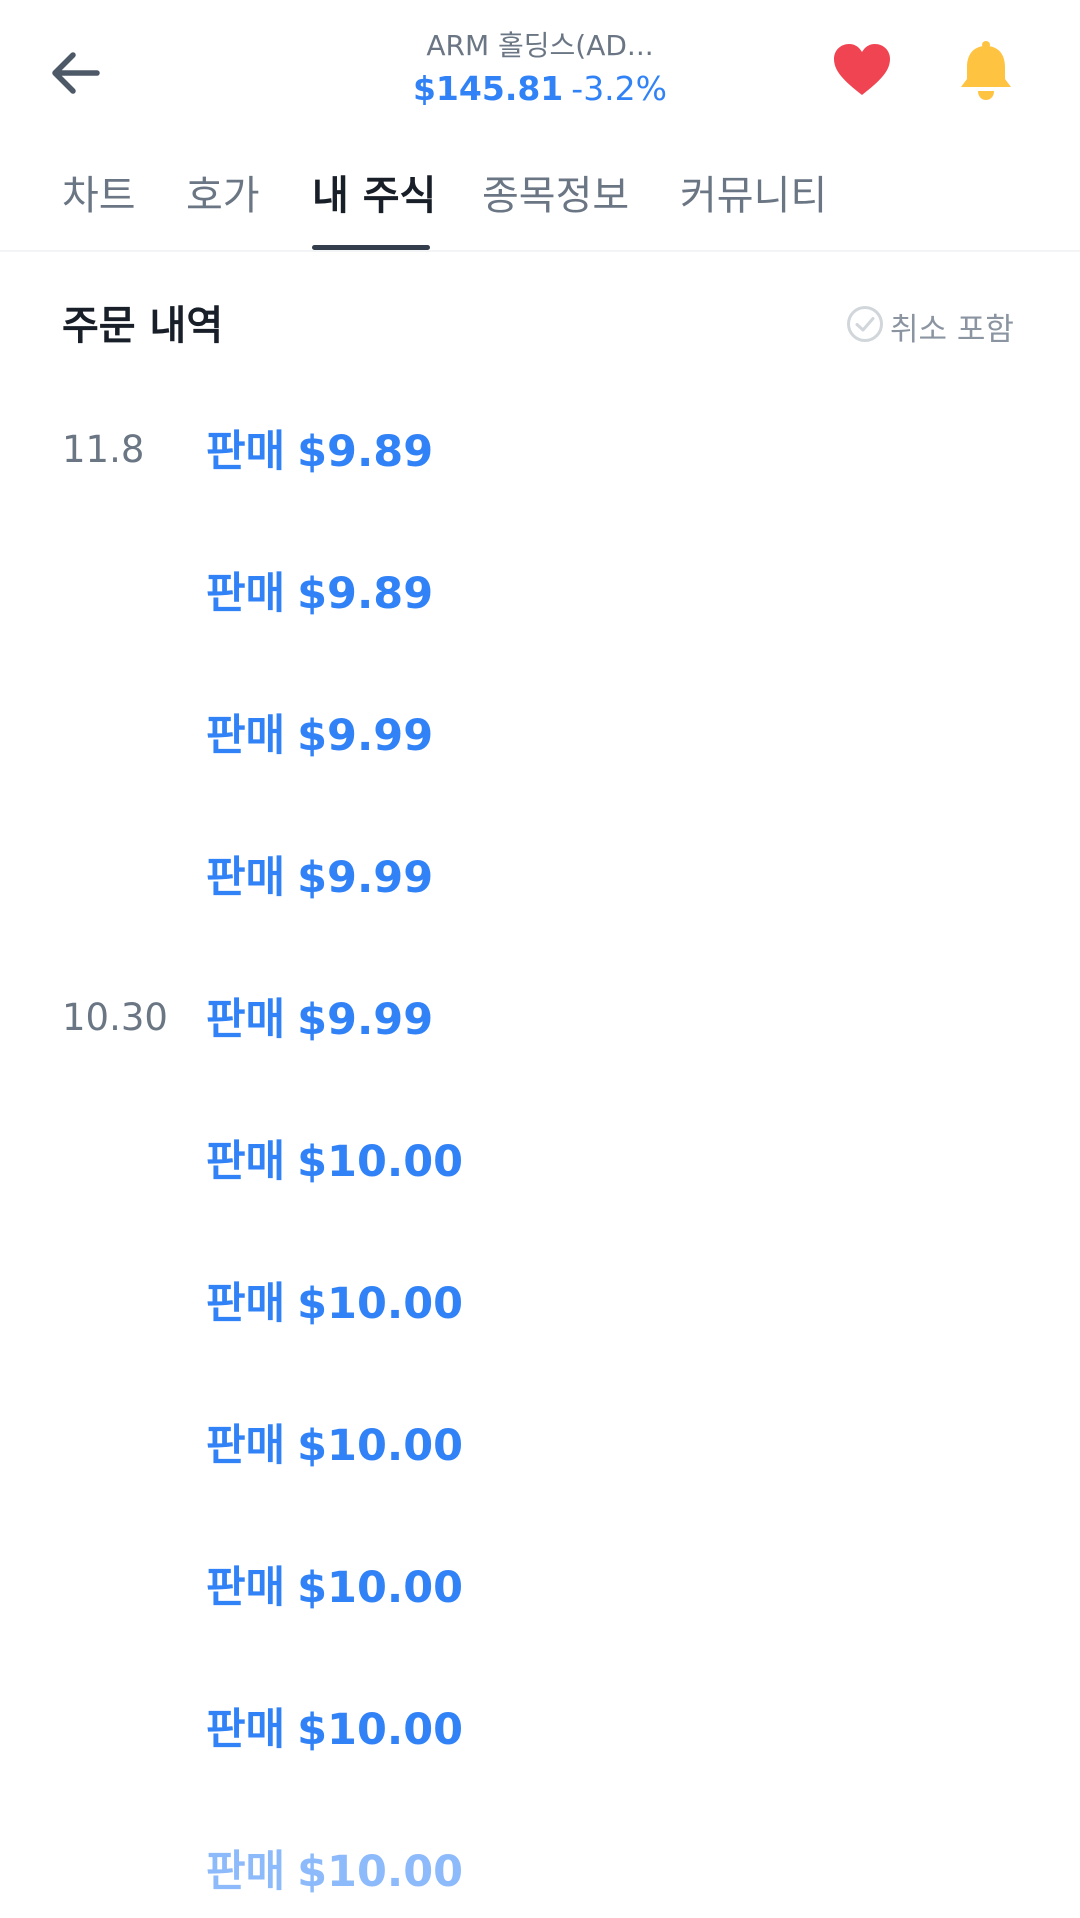  I want to click on tab-community: 커뮤니티, so click(753, 196).